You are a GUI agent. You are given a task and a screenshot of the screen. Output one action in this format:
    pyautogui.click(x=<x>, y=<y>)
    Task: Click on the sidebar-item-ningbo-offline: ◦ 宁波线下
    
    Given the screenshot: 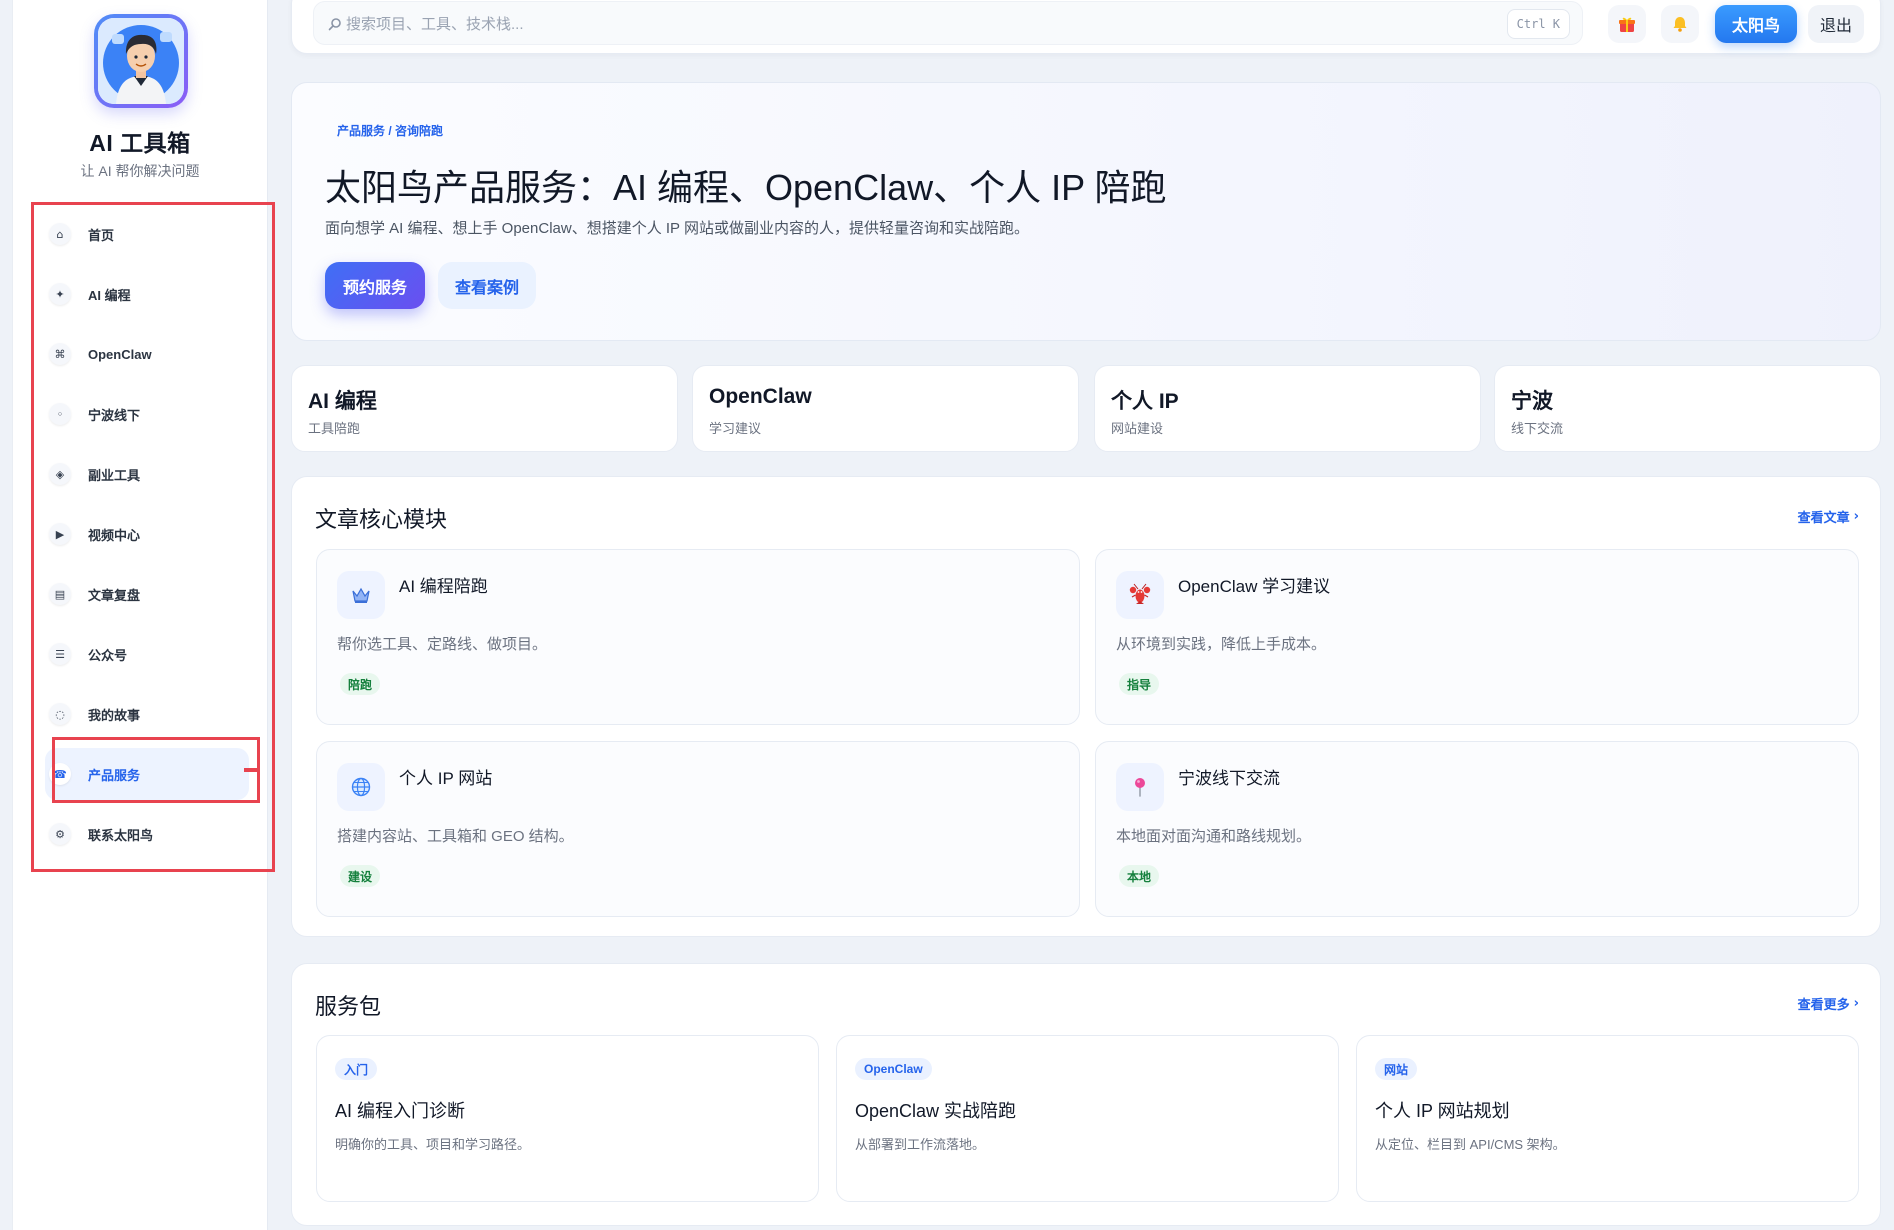 What is the action you would take?
    pyautogui.click(x=147, y=414)
    